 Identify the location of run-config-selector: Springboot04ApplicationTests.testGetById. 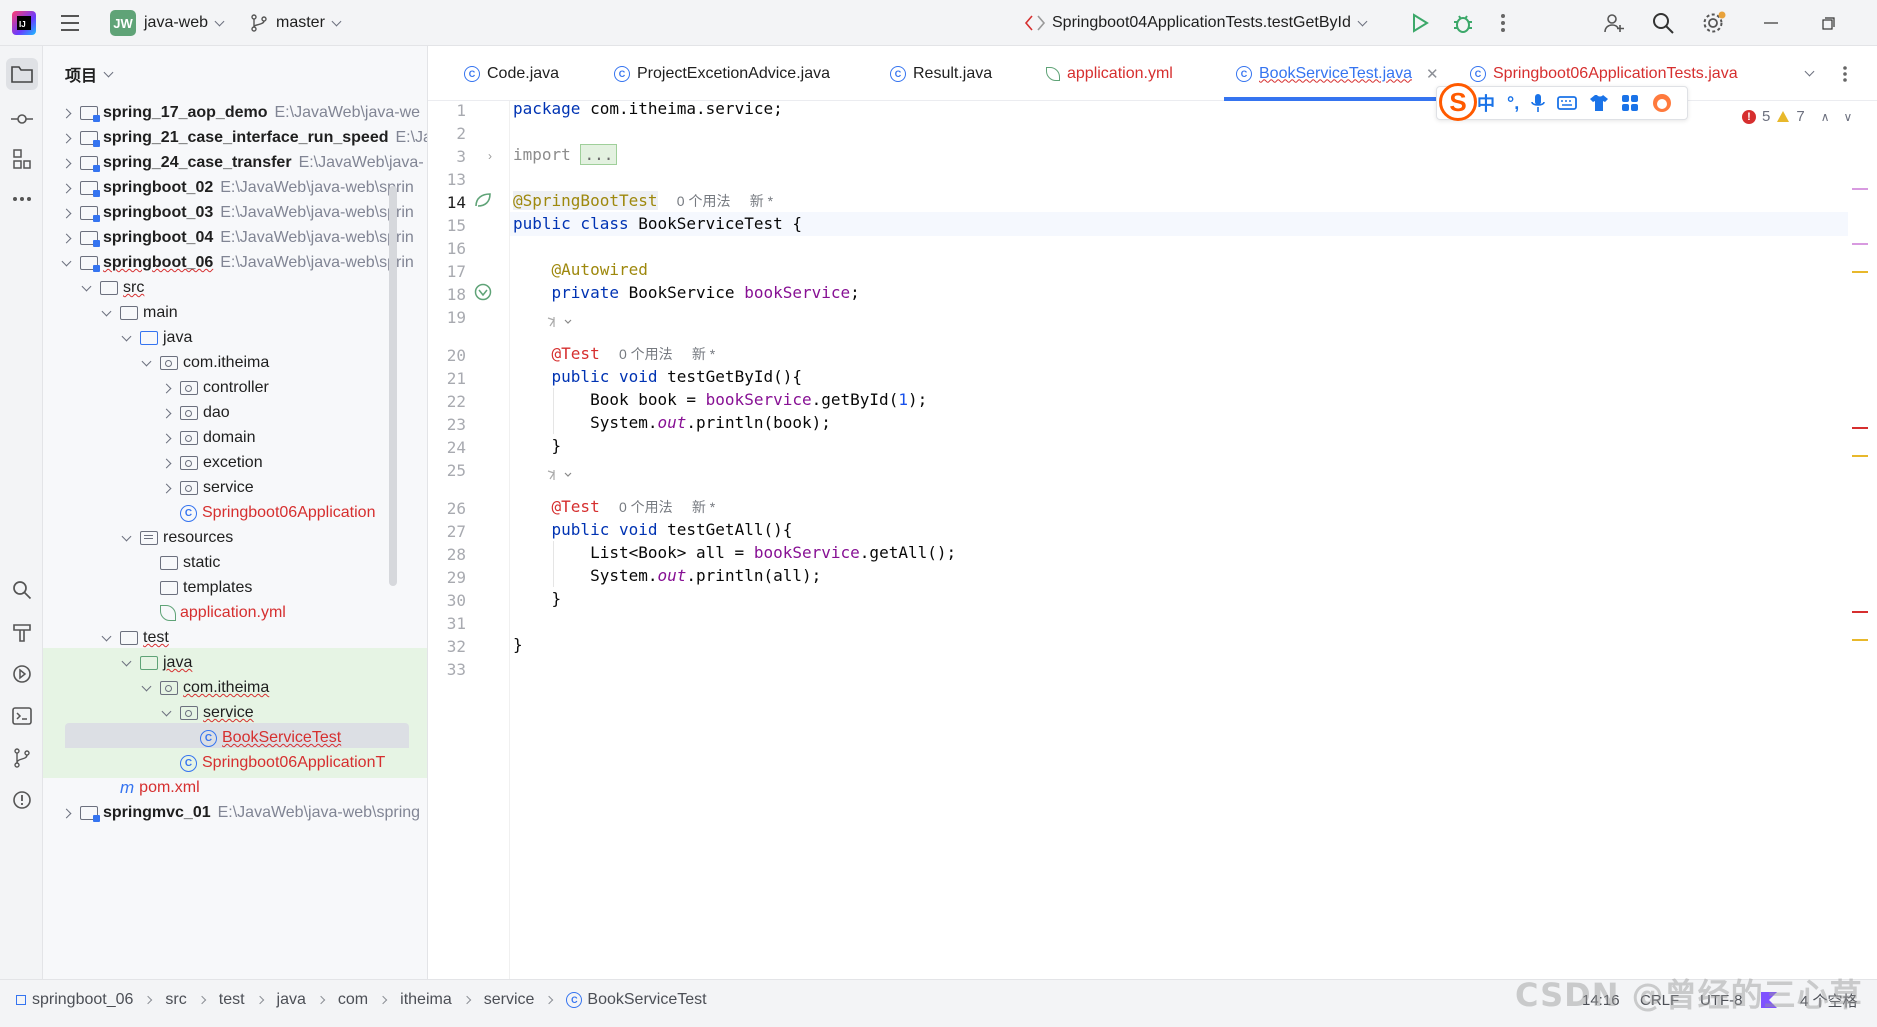
(1197, 23).